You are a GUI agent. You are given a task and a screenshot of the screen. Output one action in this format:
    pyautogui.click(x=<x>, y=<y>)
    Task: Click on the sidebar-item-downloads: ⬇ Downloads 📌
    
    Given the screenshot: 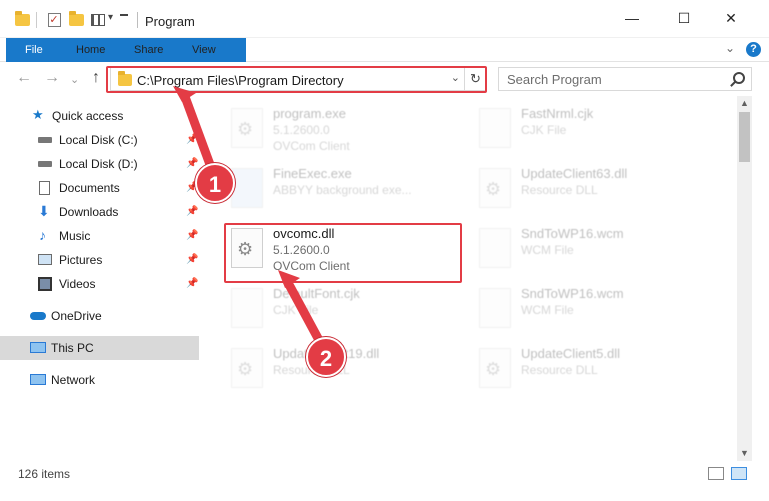 What is the action you would take?
    pyautogui.click(x=99, y=212)
    